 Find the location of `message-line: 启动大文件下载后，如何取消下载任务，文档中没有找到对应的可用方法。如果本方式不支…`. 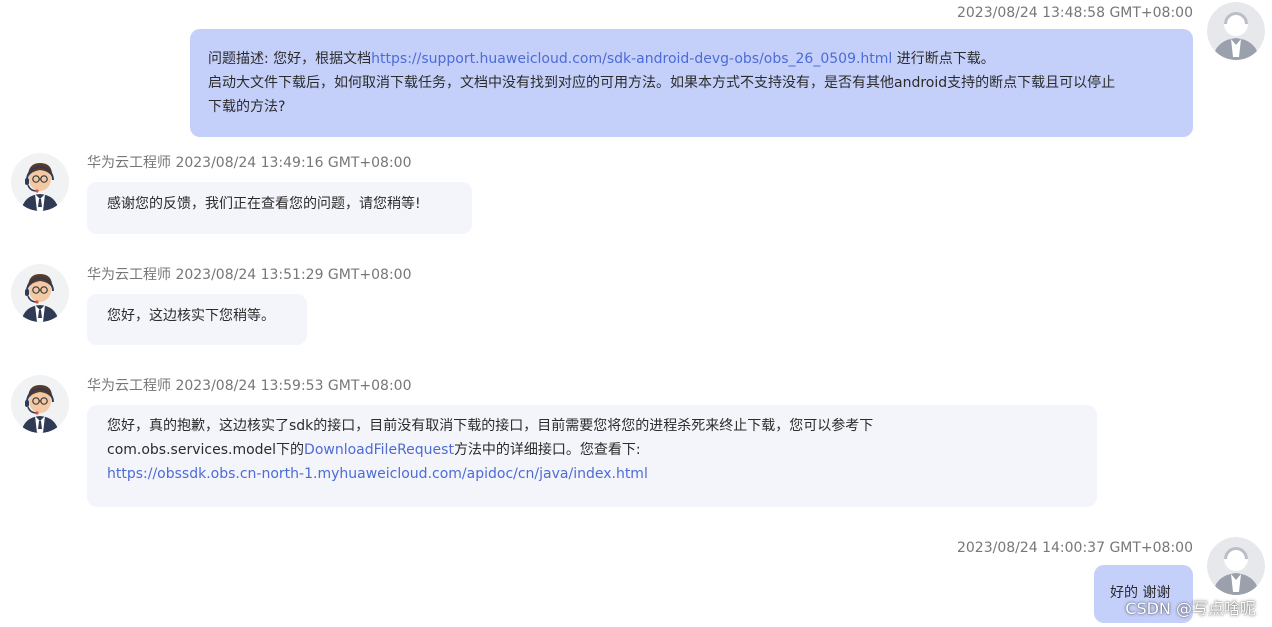

message-line: 启动大文件下载后，如何取消下载任务，文档中没有找到对应的可用方法。如果本方式不支… is located at coordinates (662, 83).